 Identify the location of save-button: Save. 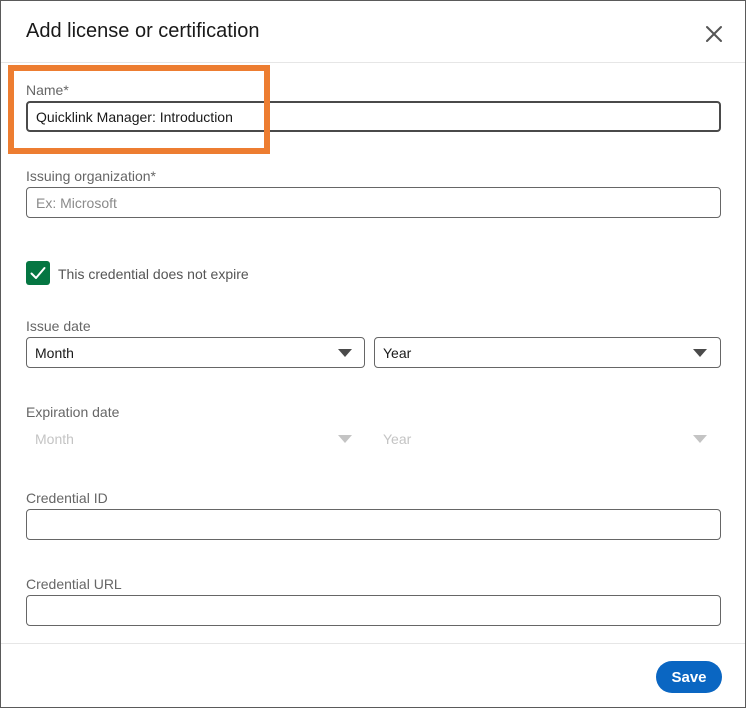
(689, 677).